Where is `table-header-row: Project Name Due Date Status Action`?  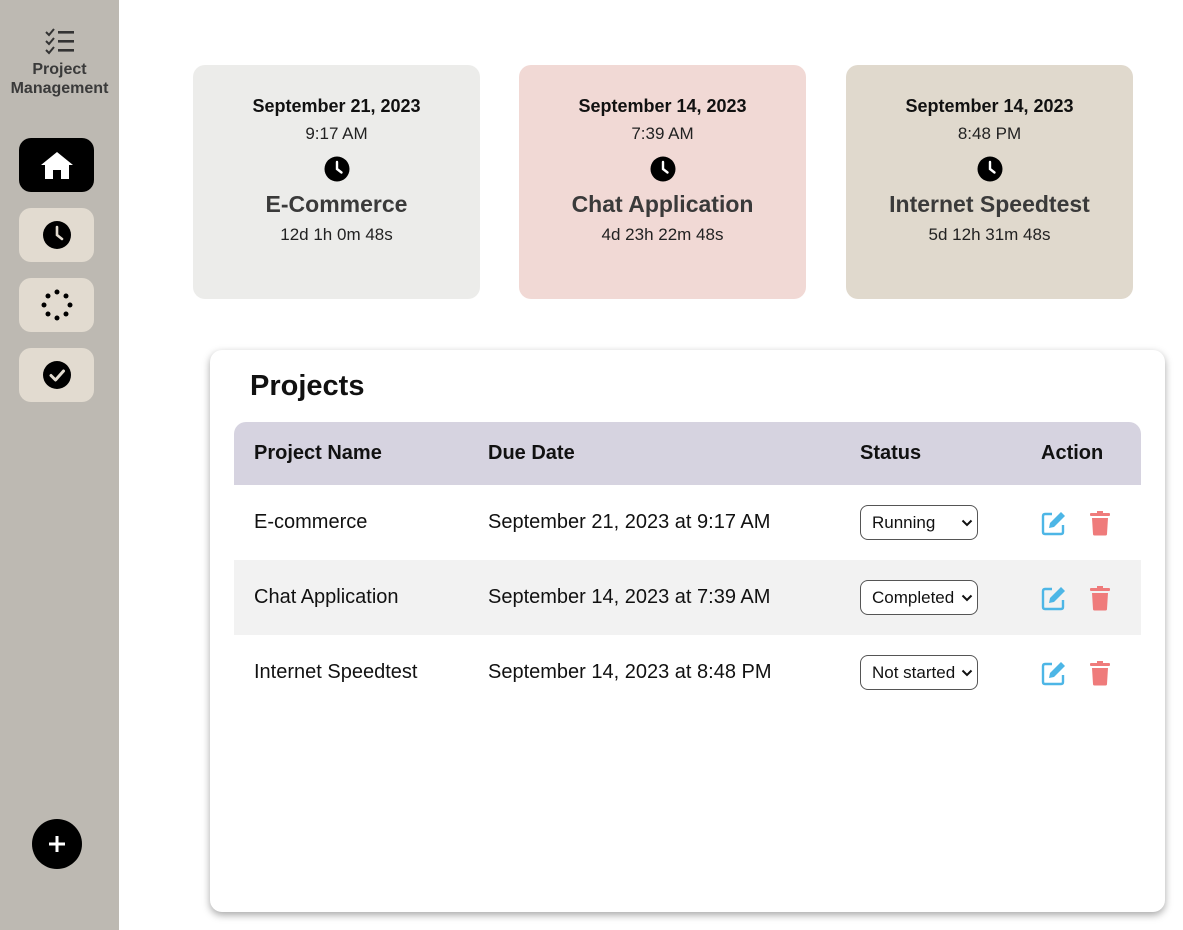 table-header-row: Project Name Due Date Status Action is located at coordinates (687, 453).